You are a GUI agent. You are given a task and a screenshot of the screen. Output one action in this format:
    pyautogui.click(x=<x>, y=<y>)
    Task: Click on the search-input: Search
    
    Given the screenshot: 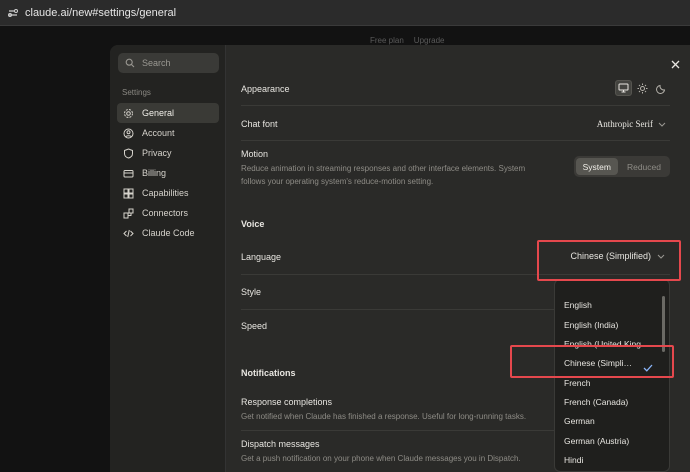 What is the action you would take?
    pyautogui.click(x=168, y=63)
    